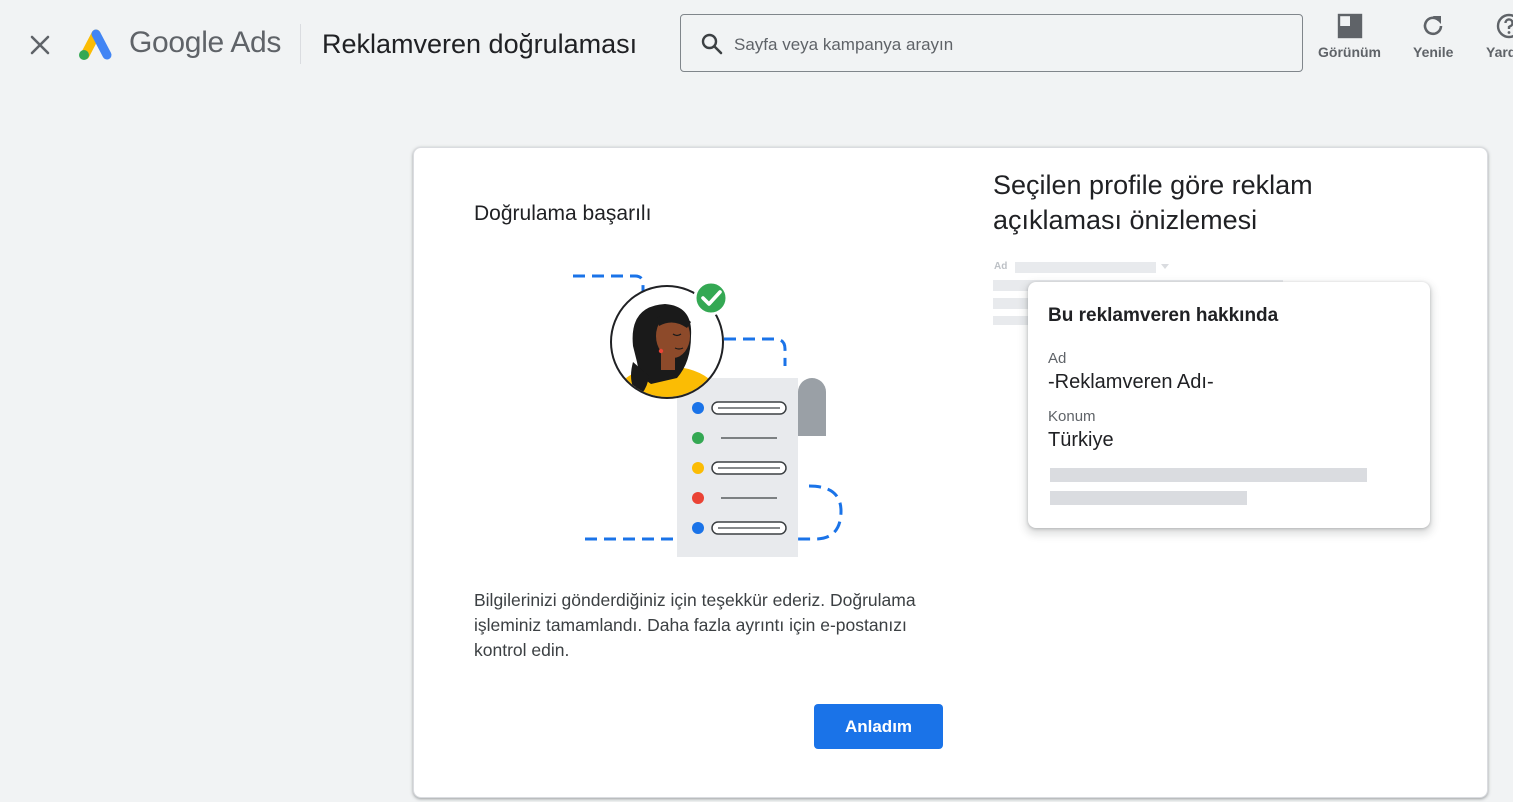 This screenshot has width=1513, height=802. I want to click on page-title: Reklamveren doğrulaması, so click(480, 44).